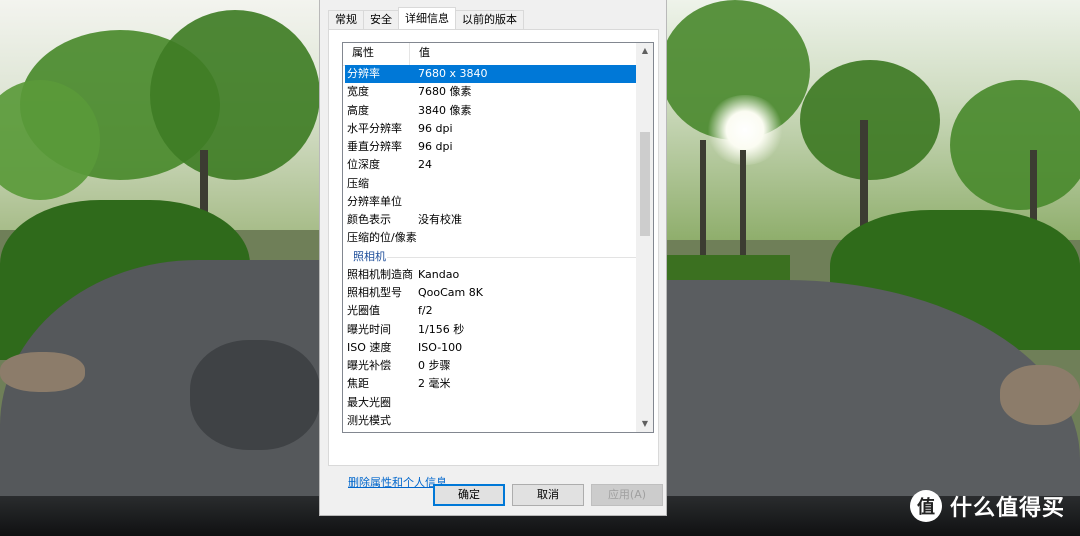  What do you see at coordinates (369, 402) in the screenshot?
I see `row-property: 最大光圈` at bounding box center [369, 402].